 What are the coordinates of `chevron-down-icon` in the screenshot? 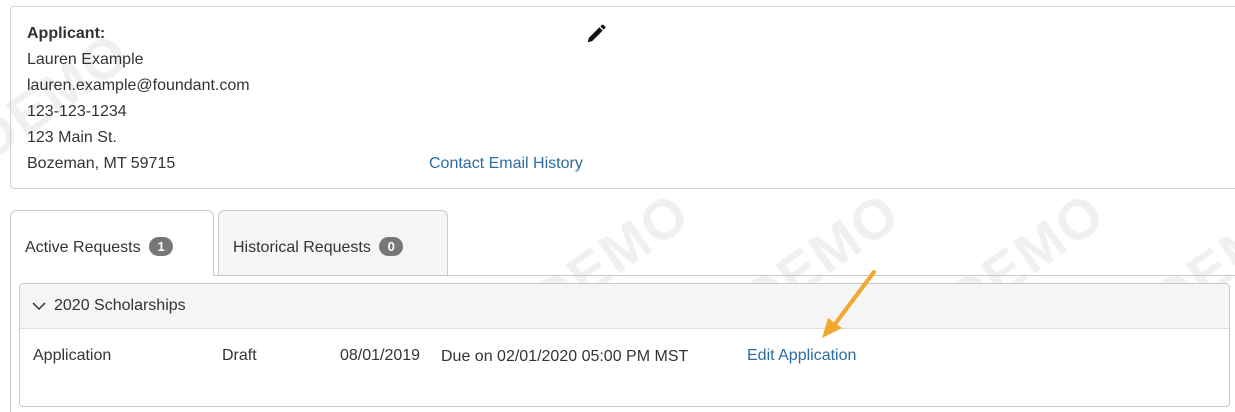 It's located at (39, 306).